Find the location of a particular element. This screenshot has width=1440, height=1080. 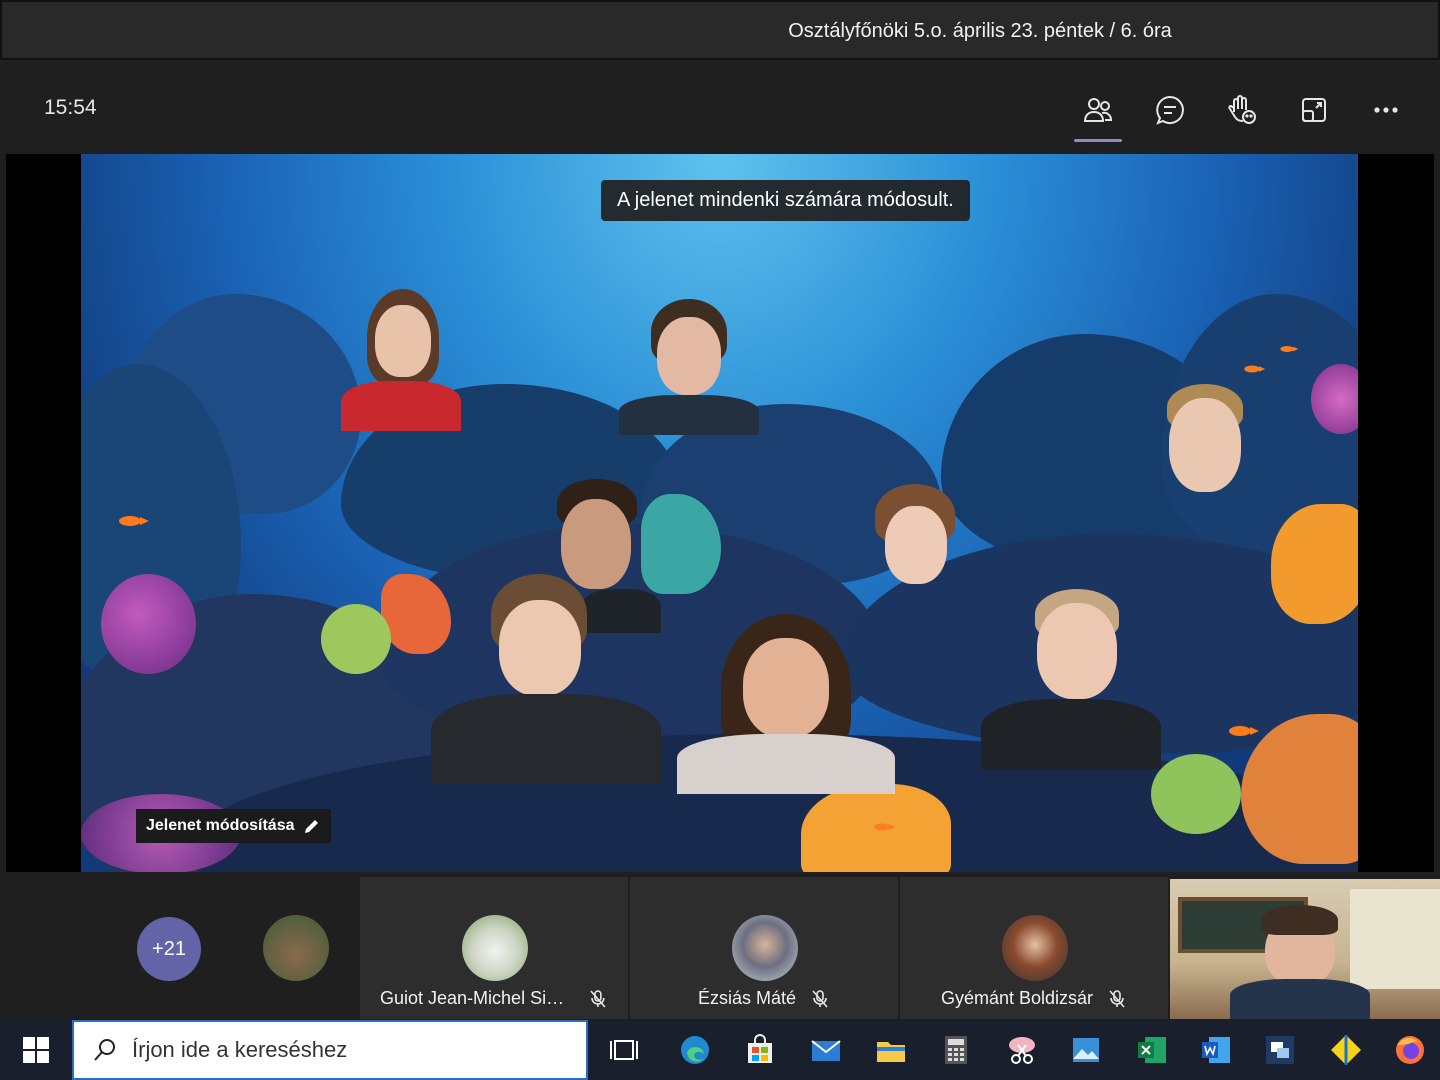

participant-tile: Gyémánt Boldizsár is located at coordinates (1034, 948).